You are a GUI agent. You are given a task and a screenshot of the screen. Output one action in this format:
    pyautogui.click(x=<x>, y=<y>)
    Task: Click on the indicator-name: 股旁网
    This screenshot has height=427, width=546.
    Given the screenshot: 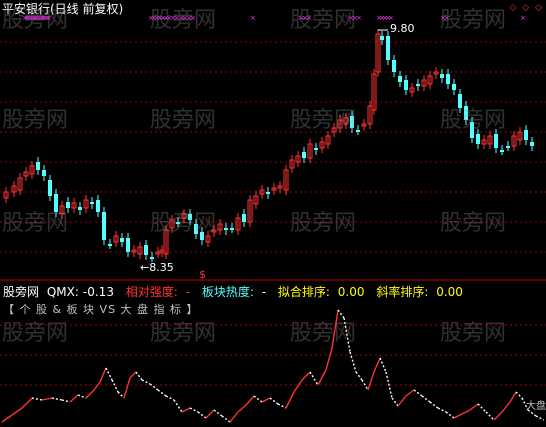 What is the action you would take?
    pyautogui.click(x=21, y=292)
    